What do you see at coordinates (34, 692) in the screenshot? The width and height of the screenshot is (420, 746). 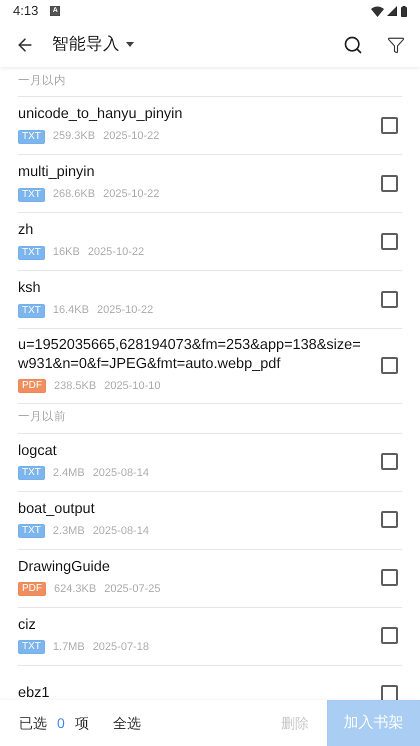 I see `file-name: ebz1` at bounding box center [34, 692].